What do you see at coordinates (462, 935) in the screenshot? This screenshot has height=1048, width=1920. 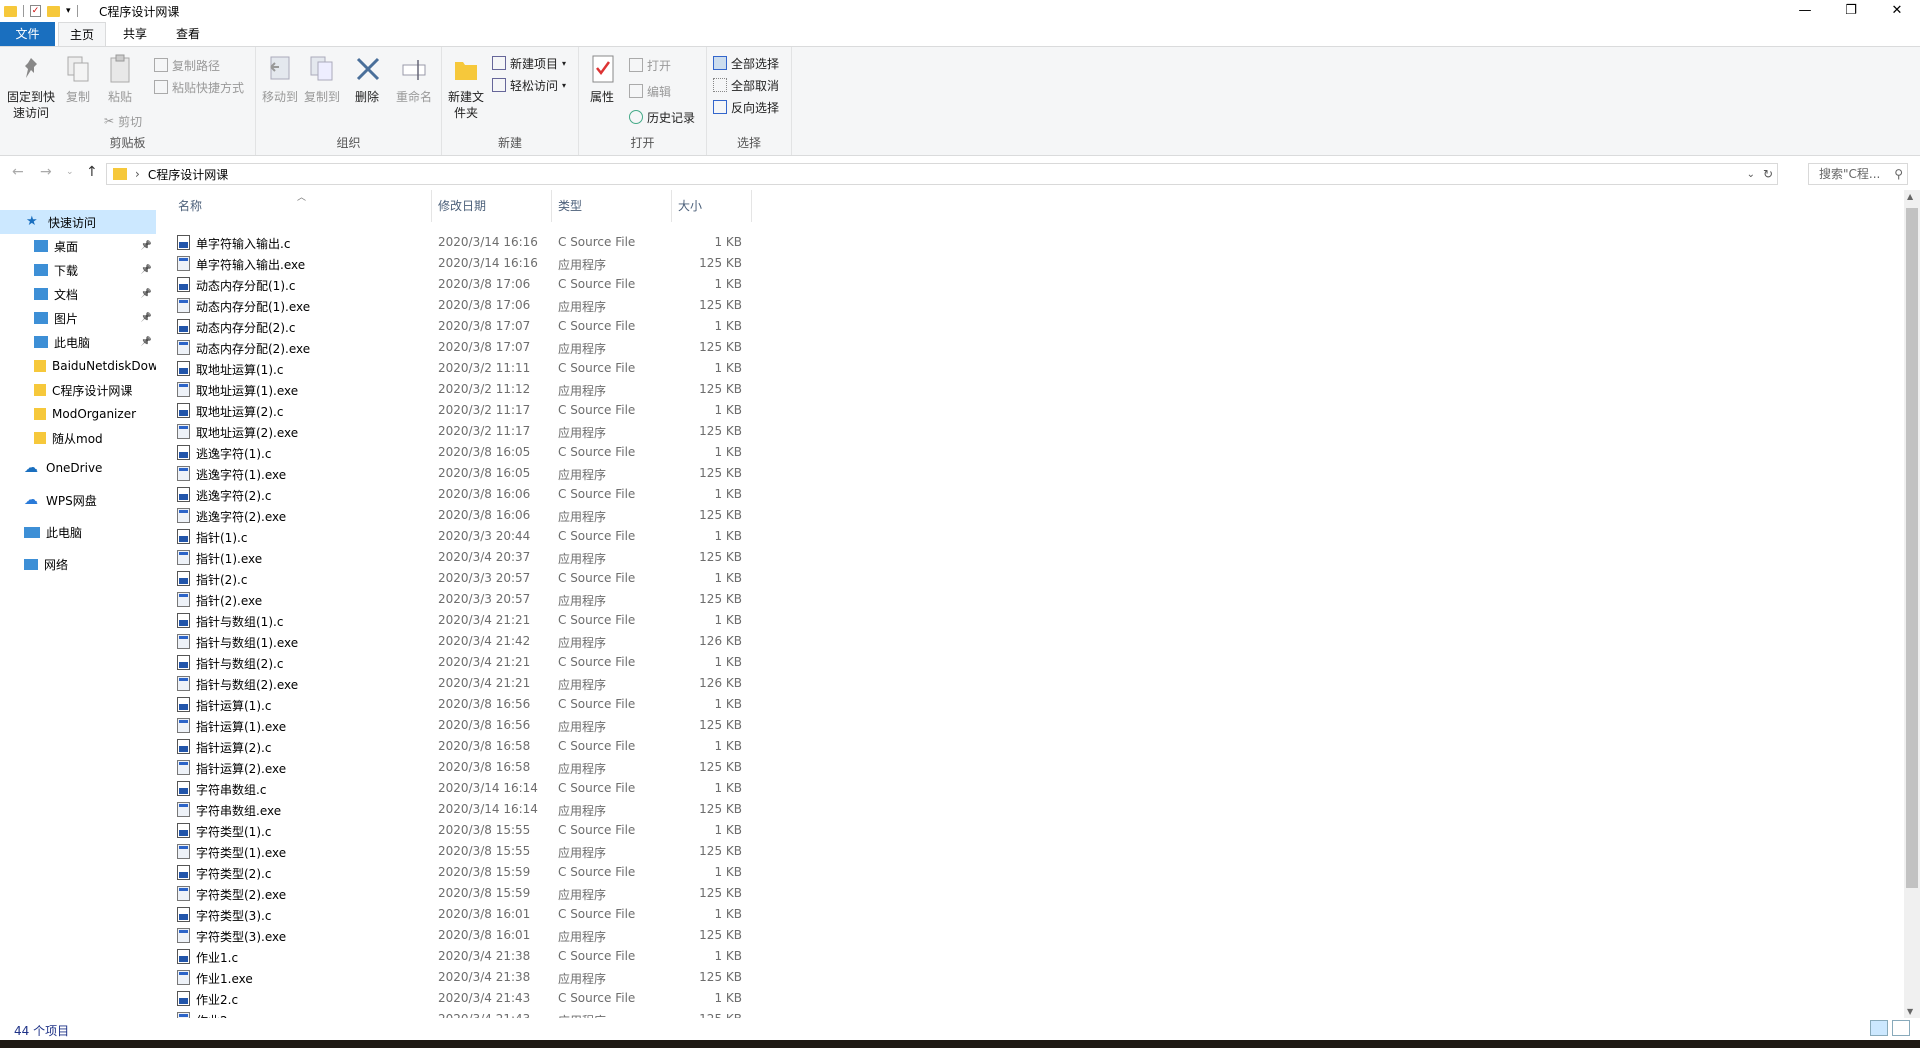 I see `file-row: 字符类型(3).exe 2020/3/8 16:01 应用程序 125 KB` at bounding box center [462, 935].